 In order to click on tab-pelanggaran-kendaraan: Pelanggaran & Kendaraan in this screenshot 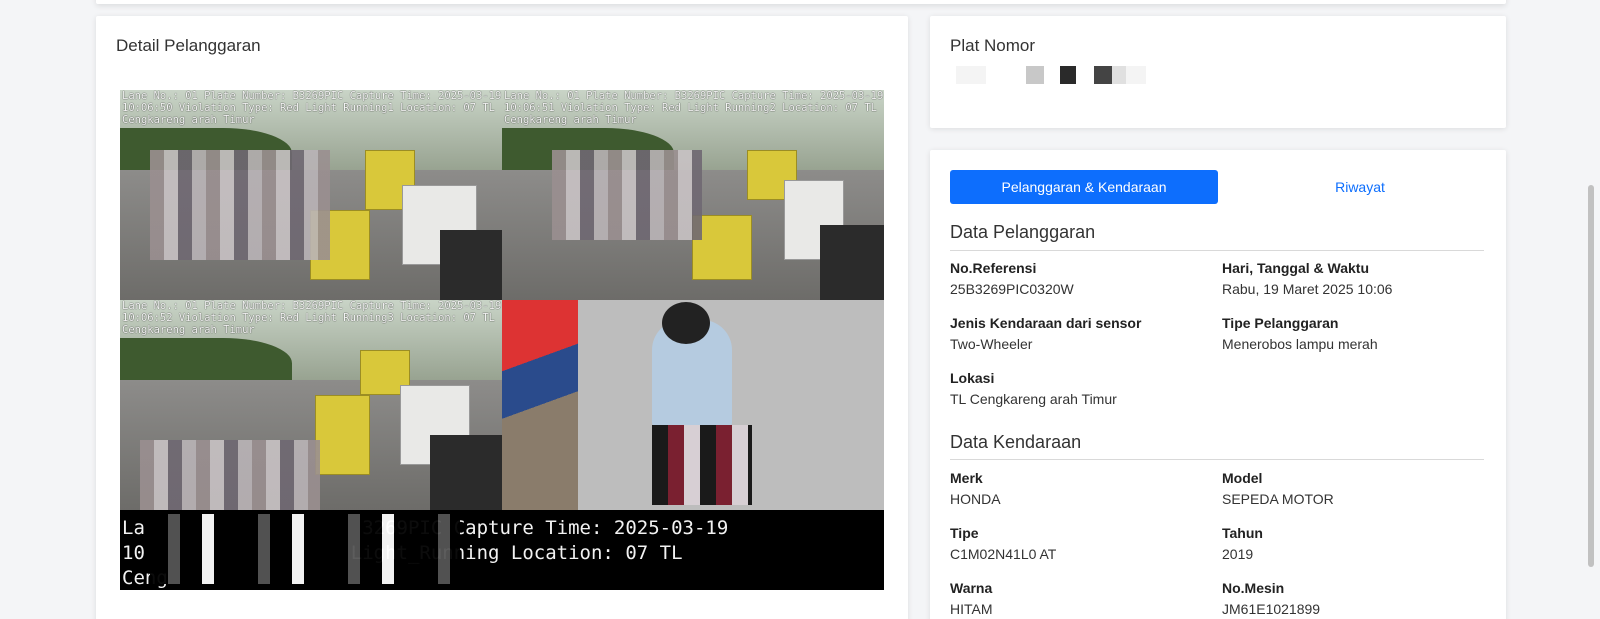, I will do `click(1084, 187)`.